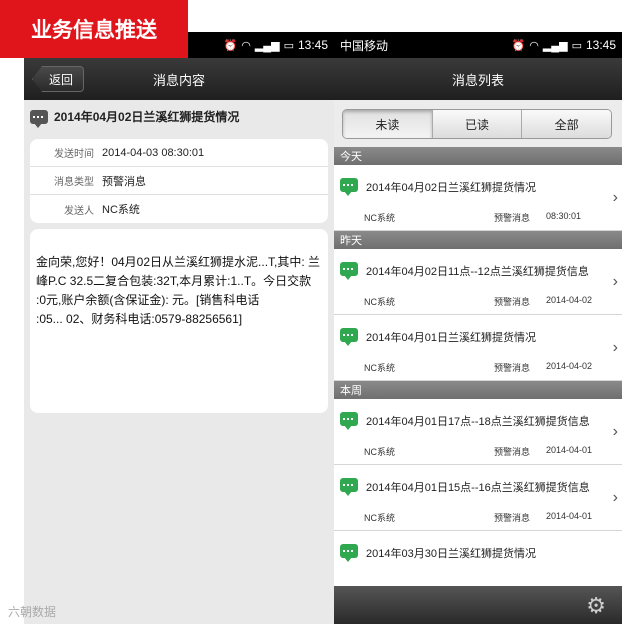  What do you see at coordinates (477, 272) in the screenshot?
I see `item-title: 2014年04月02日11点--12点兰溪红狮提货信息` at bounding box center [477, 272].